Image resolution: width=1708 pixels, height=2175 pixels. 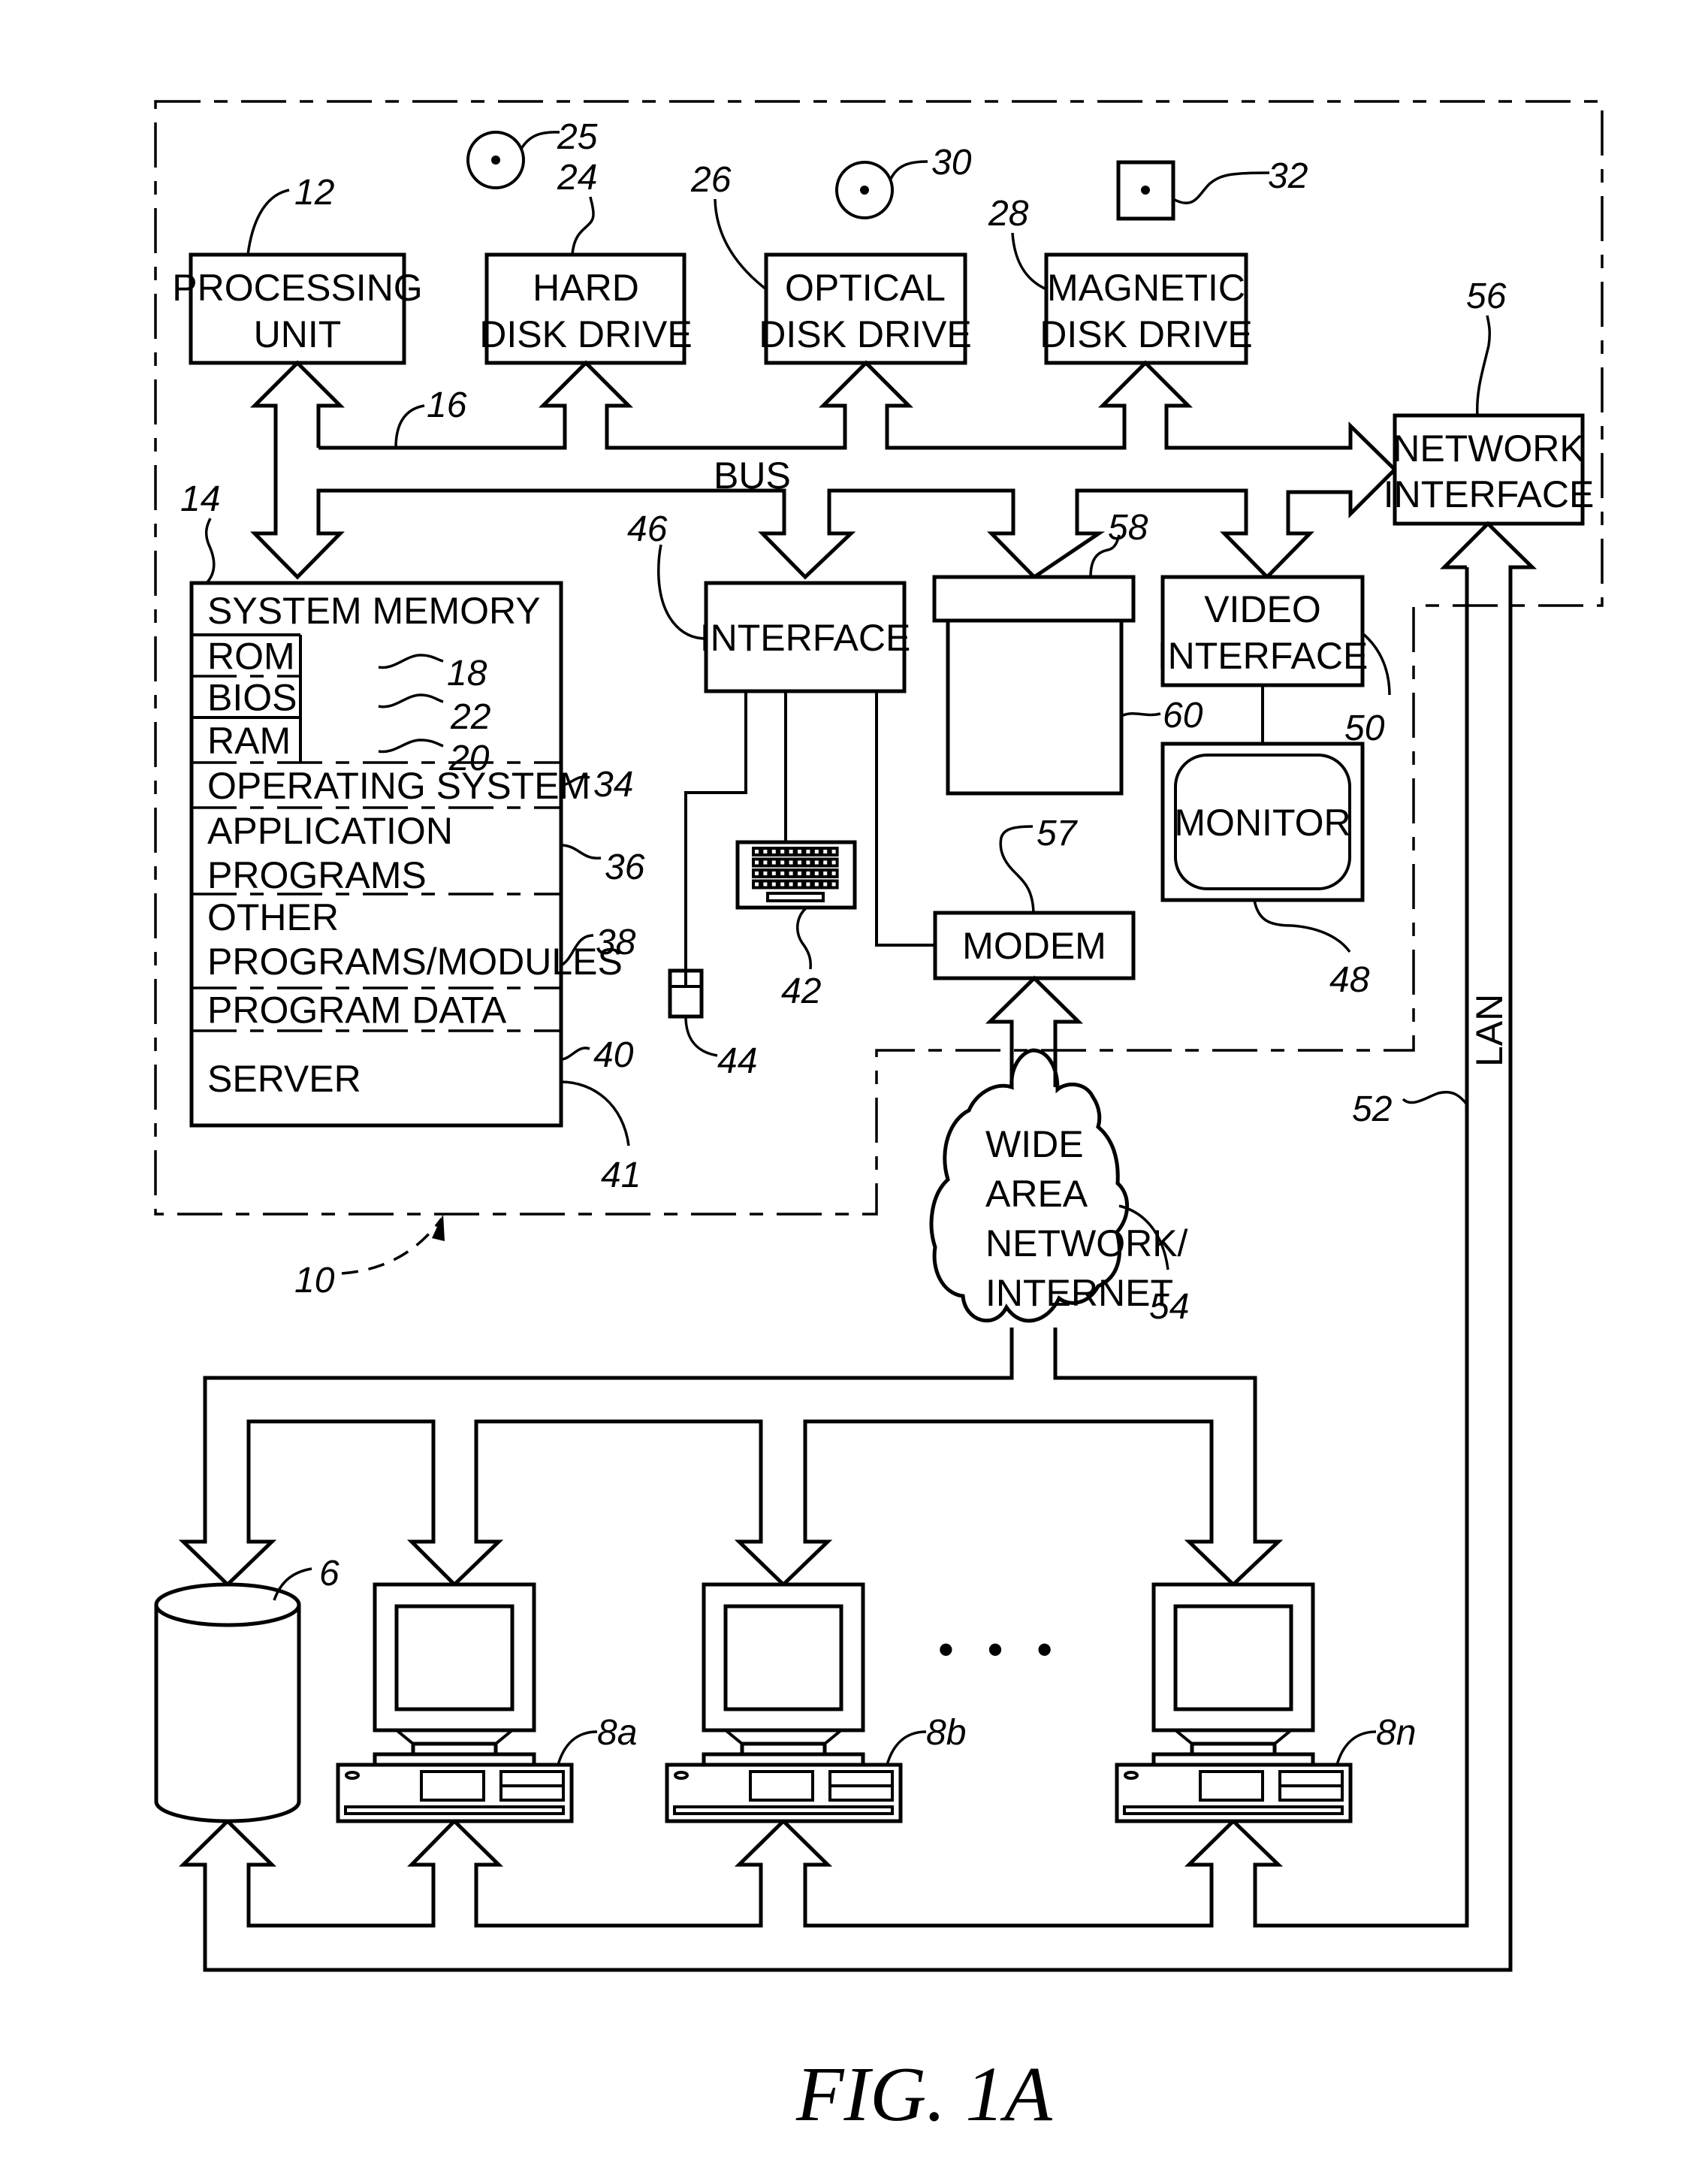 I want to click on storage-device, so click(x=1034, y=685).